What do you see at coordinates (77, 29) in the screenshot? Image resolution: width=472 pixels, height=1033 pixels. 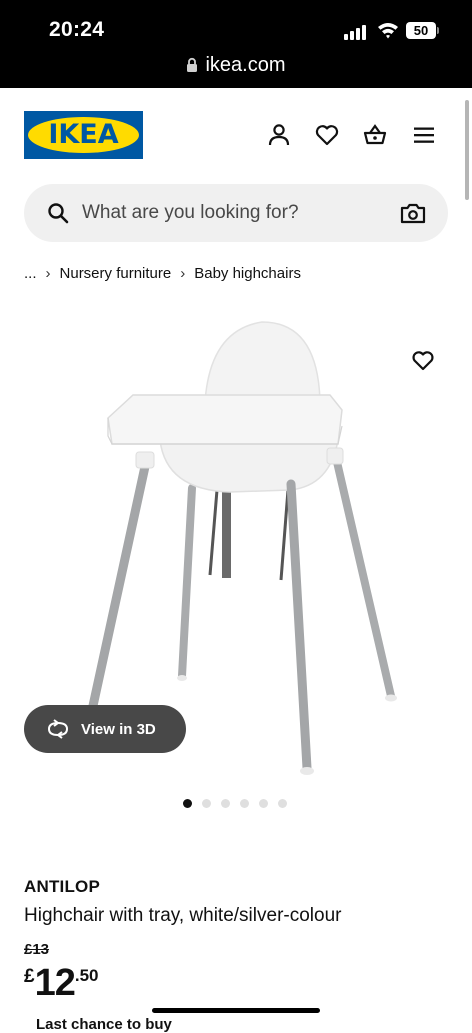 I see `status-time: 20:24` at bounding box center [77, 29].